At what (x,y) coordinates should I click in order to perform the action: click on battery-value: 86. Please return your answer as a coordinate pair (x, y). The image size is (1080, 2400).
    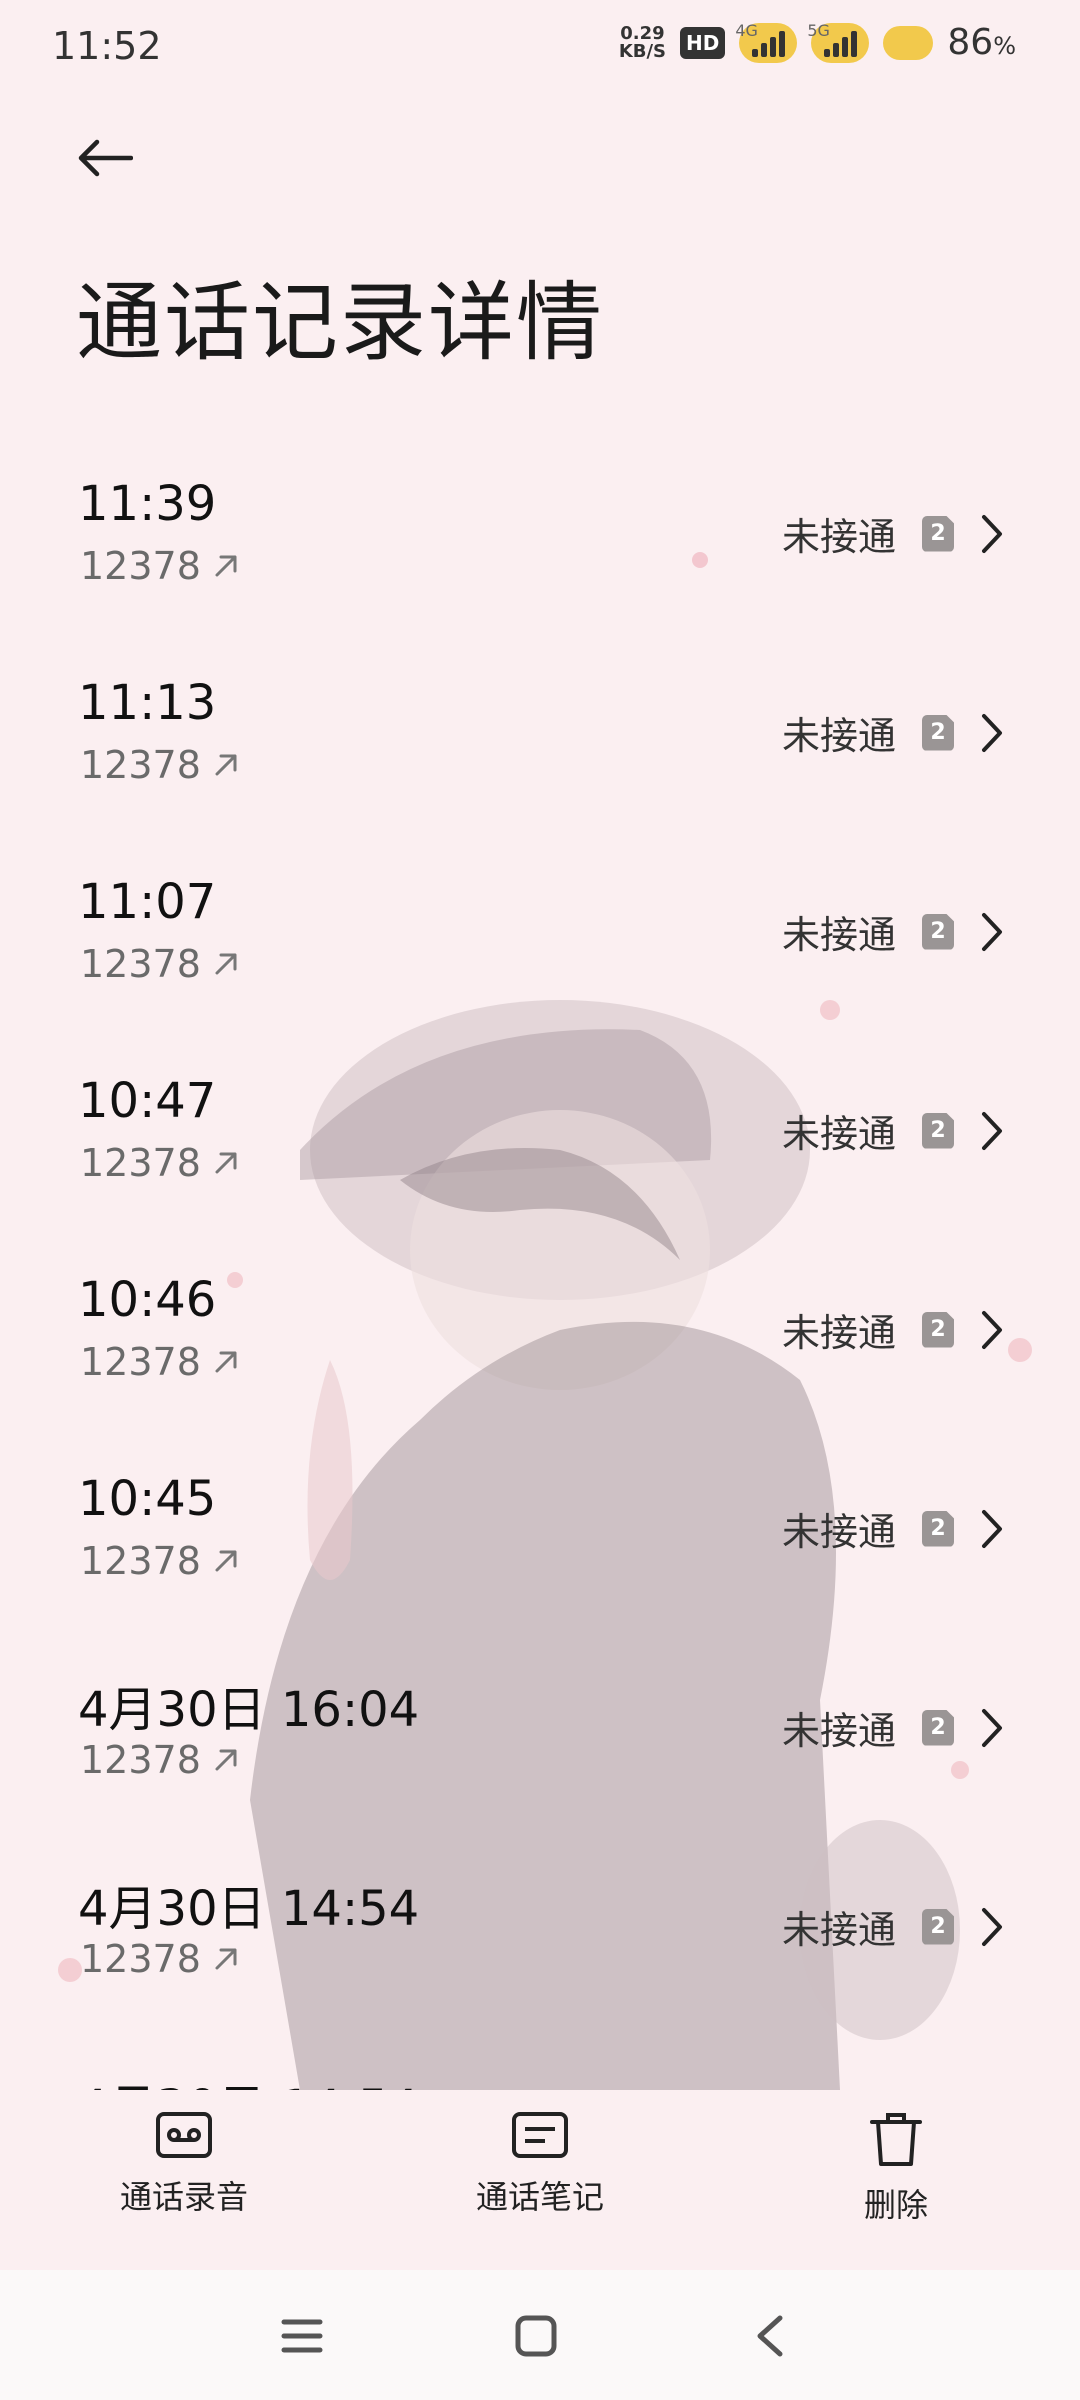
    Looking at the image, I should click on (970, 42).